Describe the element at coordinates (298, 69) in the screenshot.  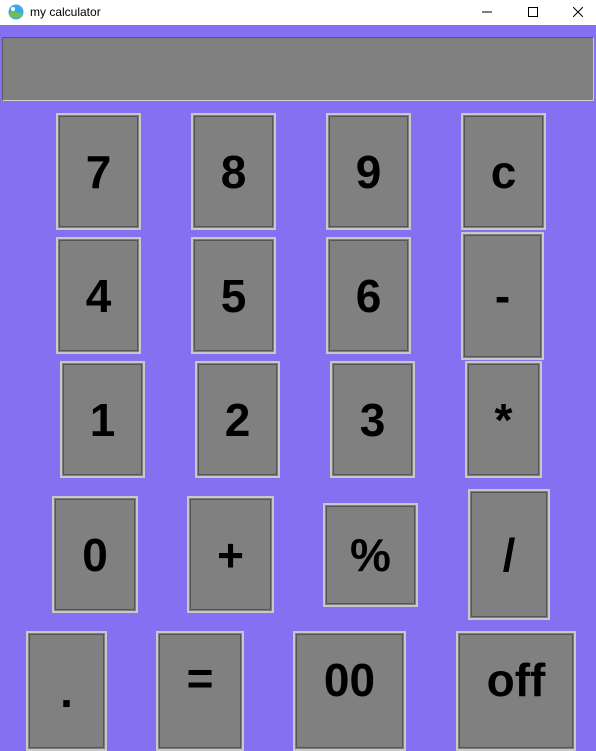
I see `calculator-display` at that location.